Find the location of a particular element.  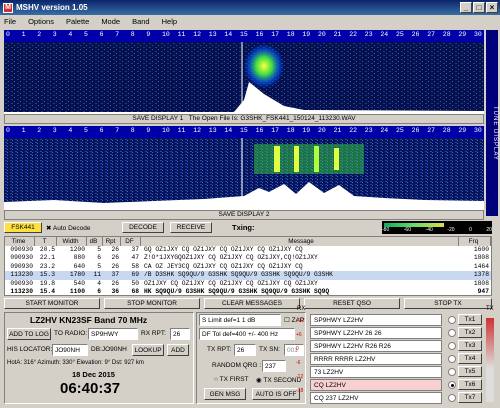

tx-message-input-7: CQ 237 LZ2HV is located at coordinates (376, 398).